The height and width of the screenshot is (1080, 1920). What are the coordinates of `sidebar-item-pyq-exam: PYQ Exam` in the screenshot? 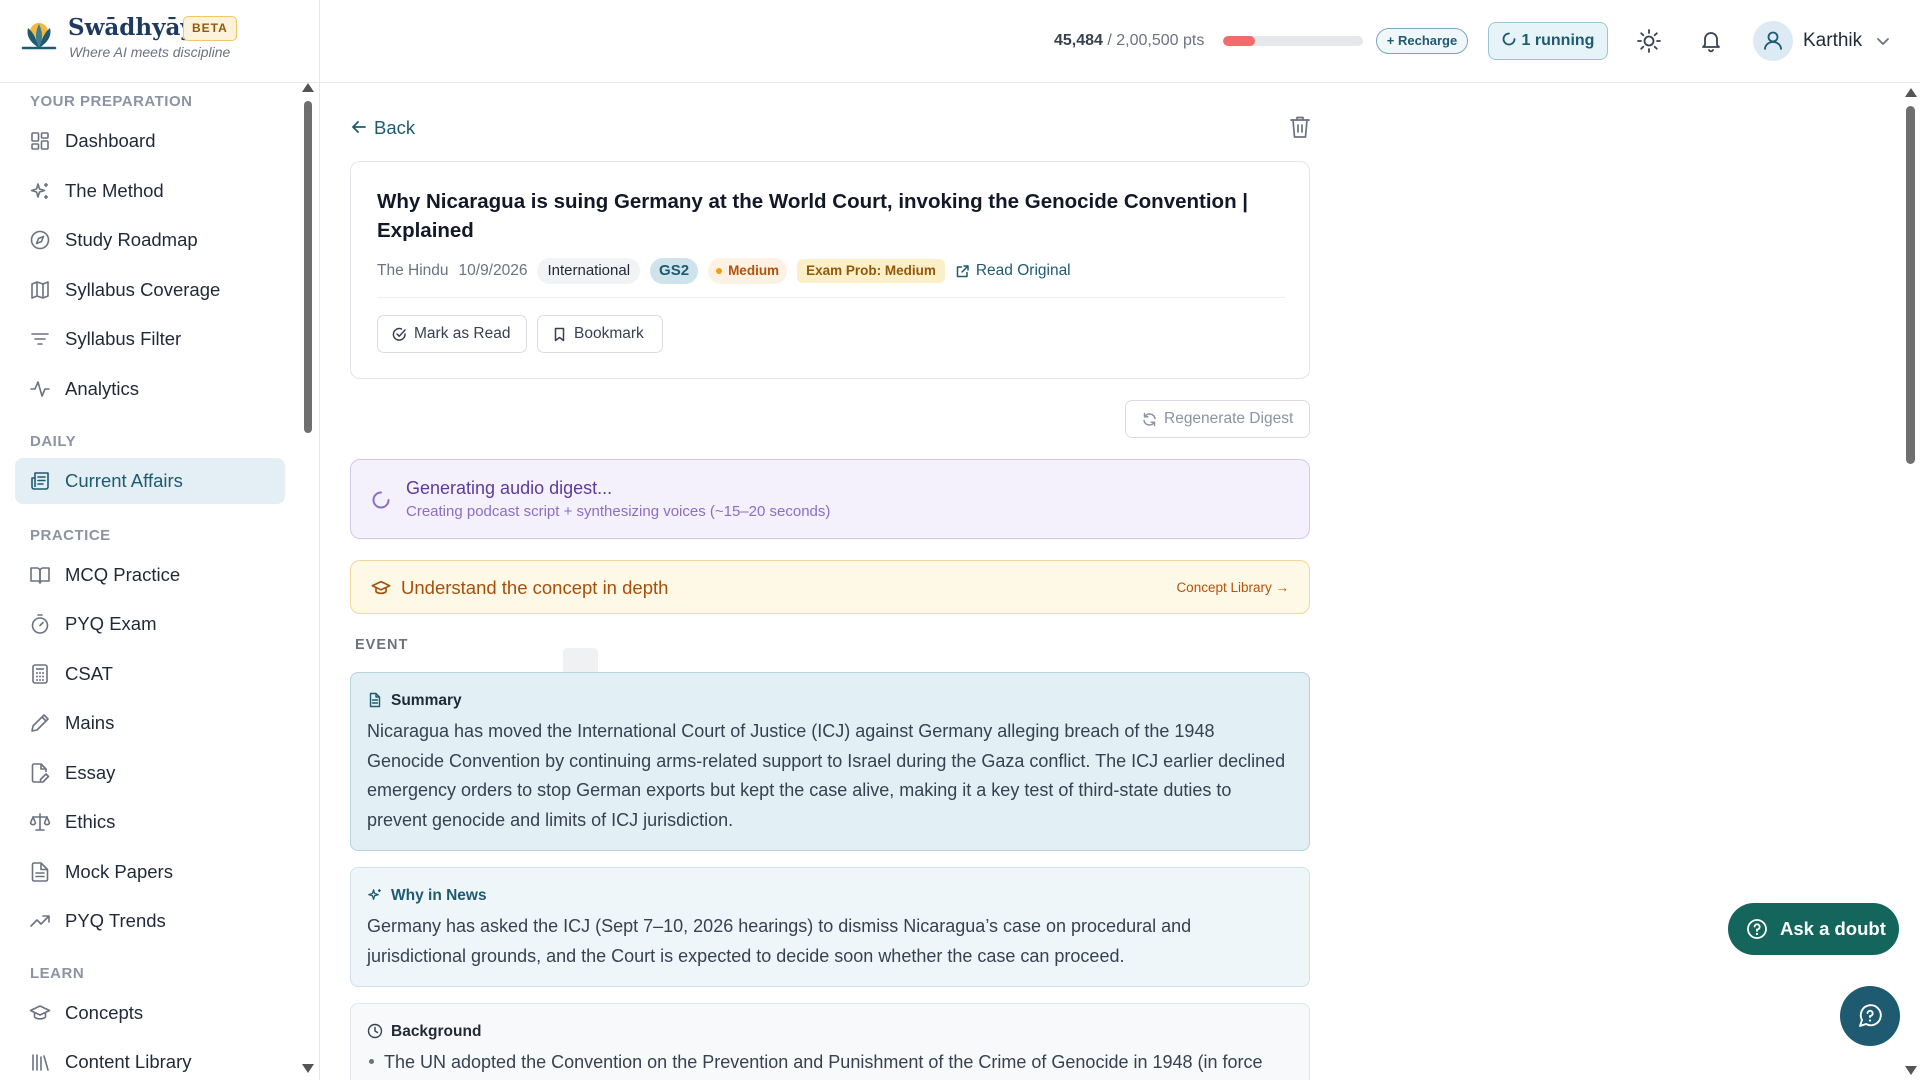 It's located at (150, 624).